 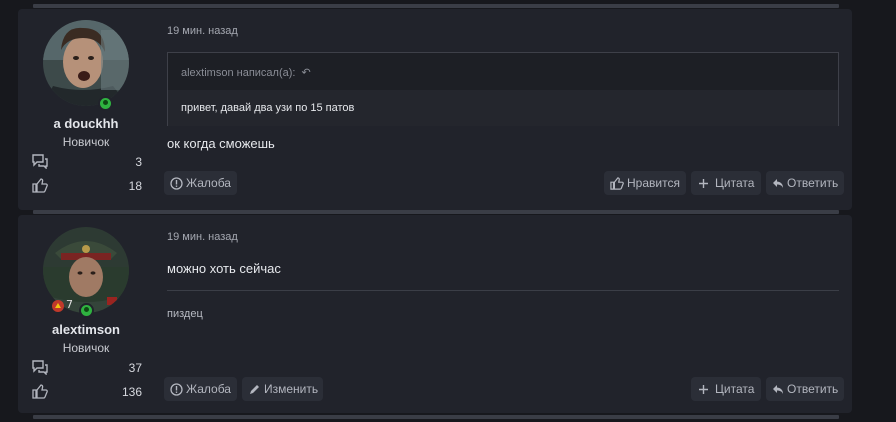 I want to click on like-button: Нравится, so click(x=645, y=183).